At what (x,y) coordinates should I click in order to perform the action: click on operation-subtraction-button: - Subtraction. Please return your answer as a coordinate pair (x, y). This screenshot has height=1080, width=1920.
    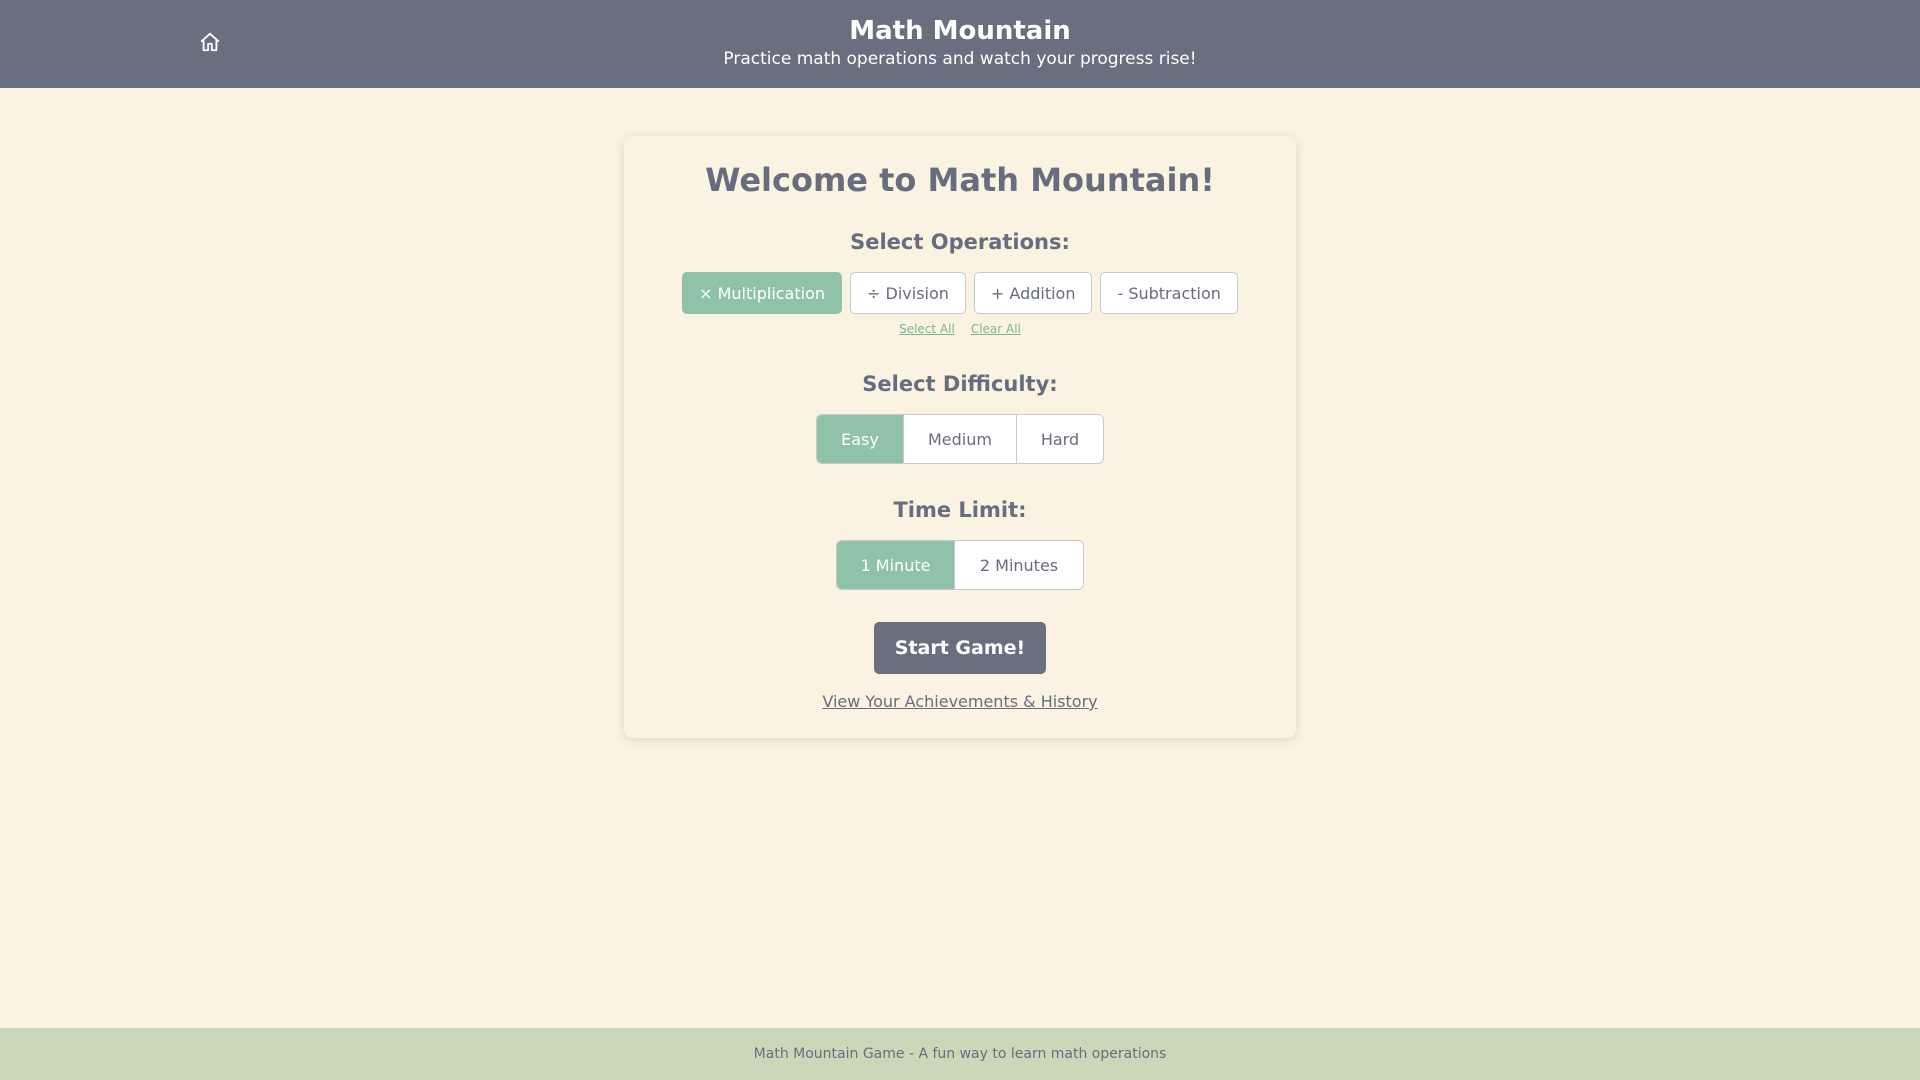
    Looking at the image, I should click on (1169, 293).